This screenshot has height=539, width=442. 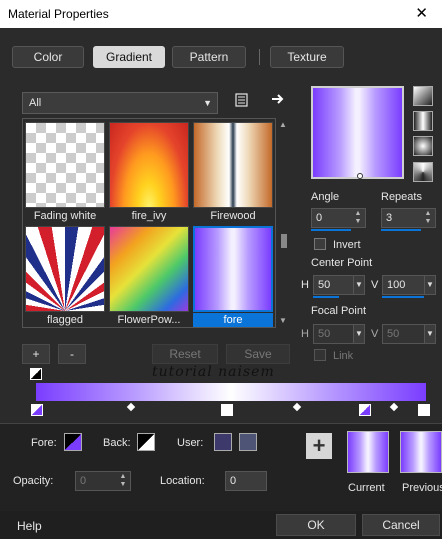 What do you see at coordinates (423, 121) in the screenshot?
I see `rectangular-style-button` at bounding box center [423, 121].